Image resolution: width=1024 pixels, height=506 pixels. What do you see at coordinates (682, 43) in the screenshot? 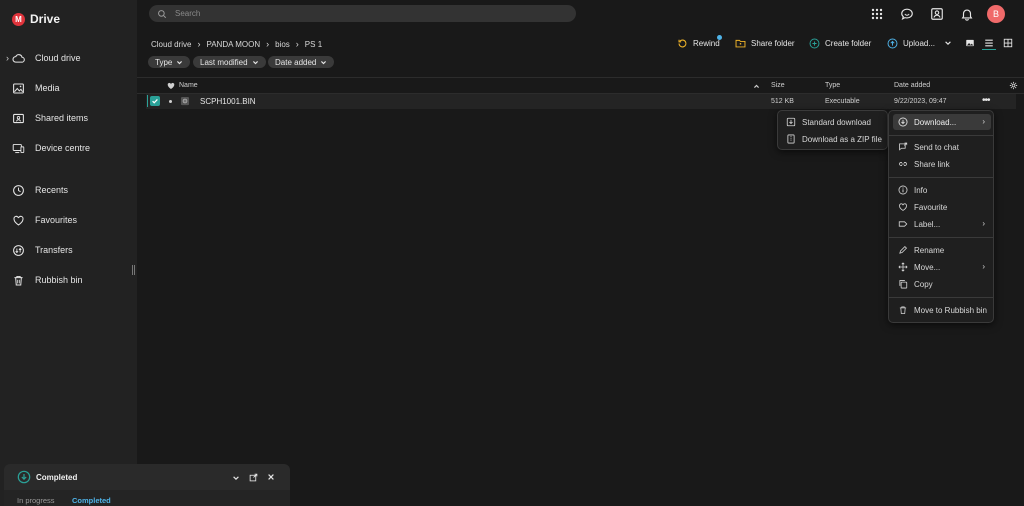
I see `rewind-icon` at bounding box center [682, 43].